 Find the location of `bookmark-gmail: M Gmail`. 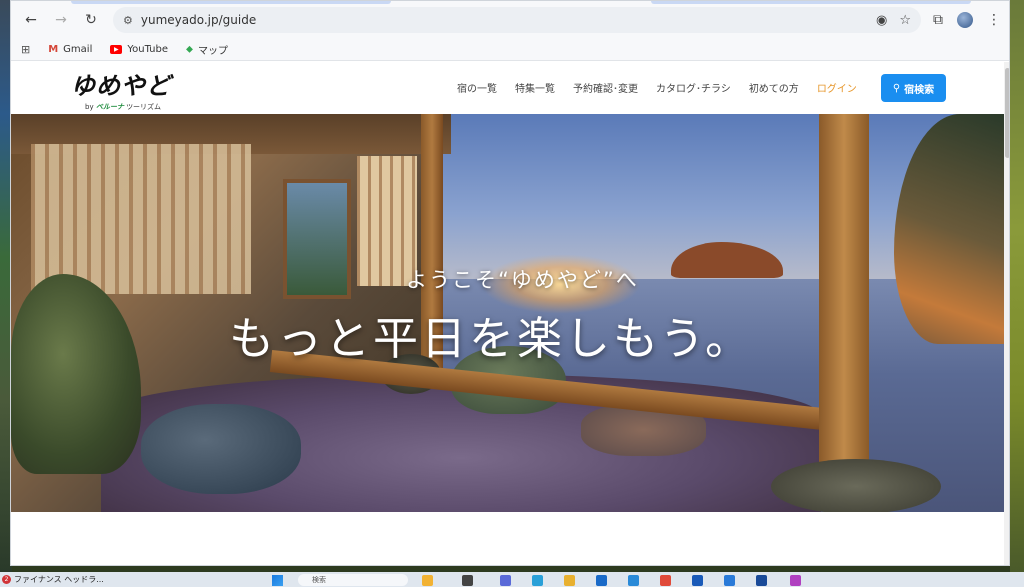

bookmark-gmail: M Gmail is located at coordinates (70, 49).